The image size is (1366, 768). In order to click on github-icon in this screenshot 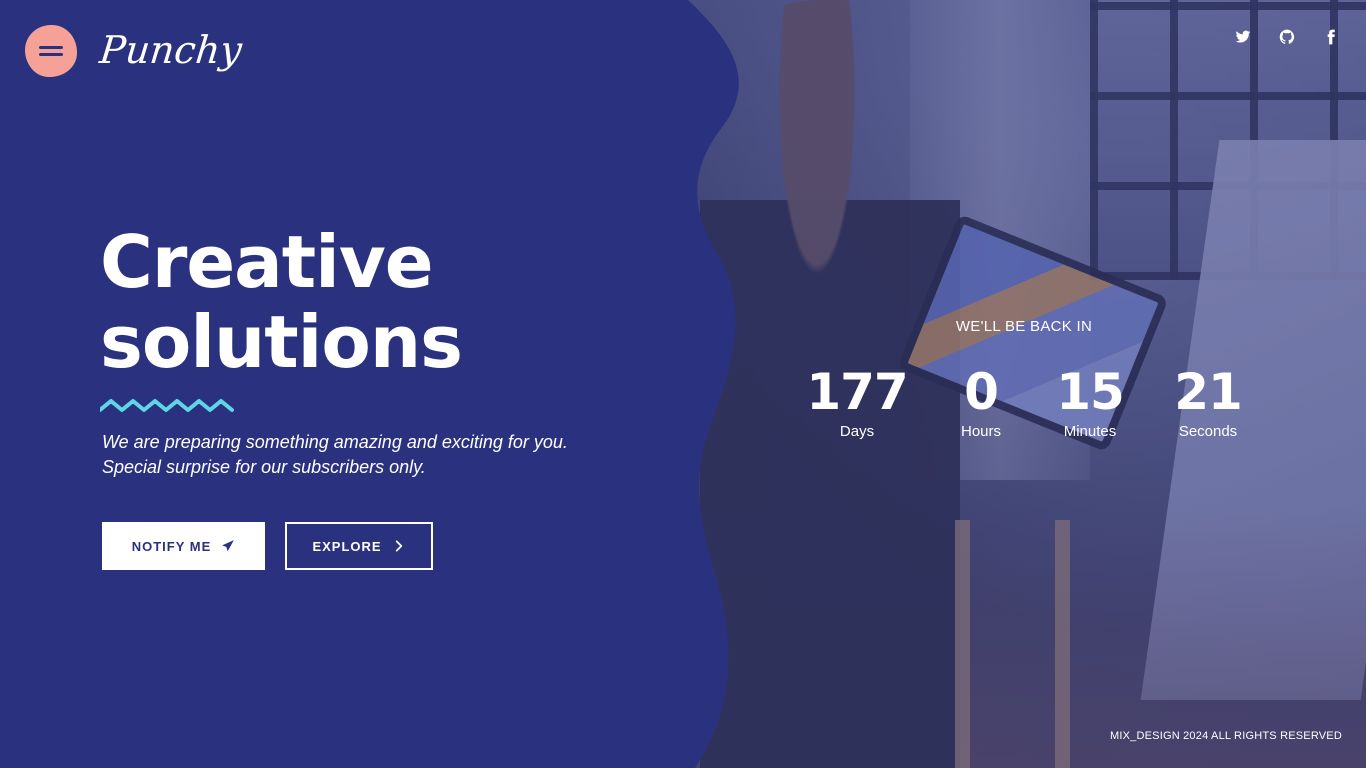, I will do `click(1287, 37)`.